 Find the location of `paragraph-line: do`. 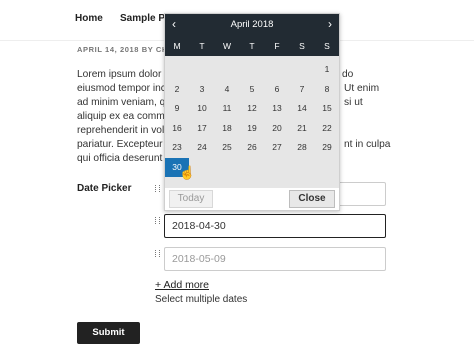

paragraph-line: do is located at coordinates (348, 74).